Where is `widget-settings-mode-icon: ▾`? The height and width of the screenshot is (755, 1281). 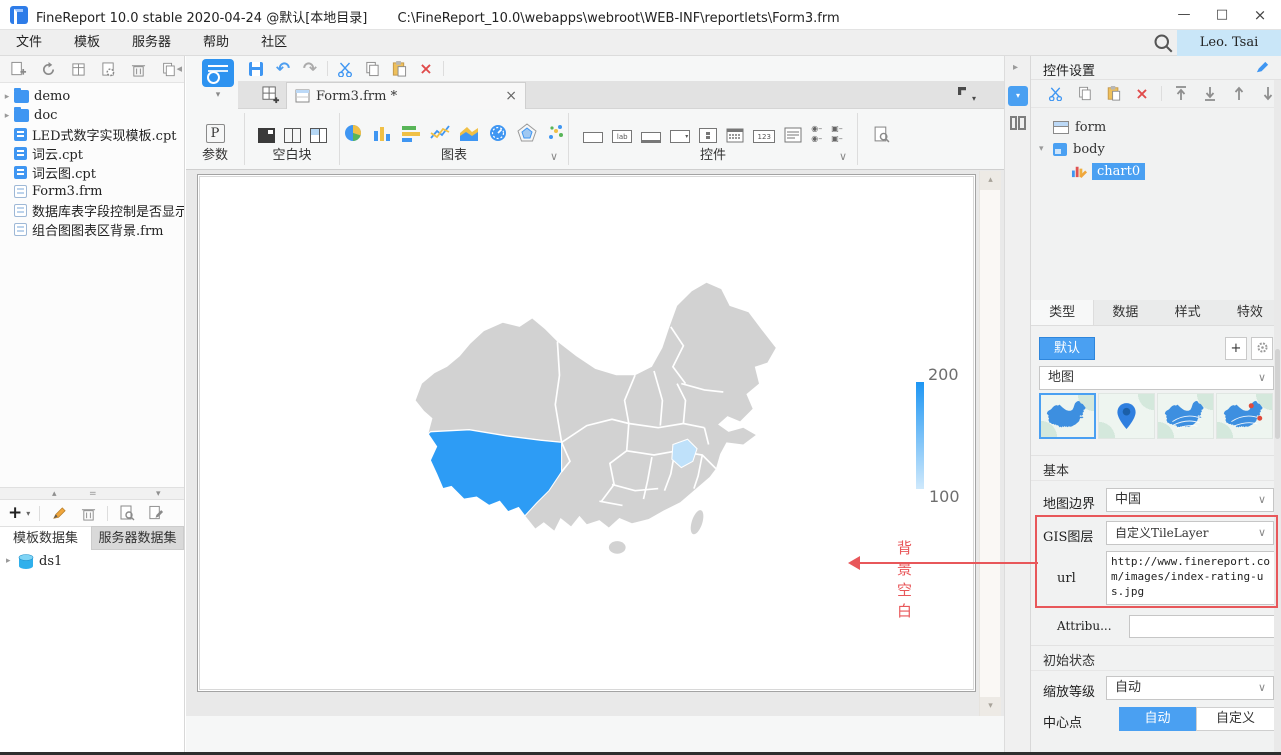 widget-settings-mode-icon: ▾ is located at coordinates (1018, 96).